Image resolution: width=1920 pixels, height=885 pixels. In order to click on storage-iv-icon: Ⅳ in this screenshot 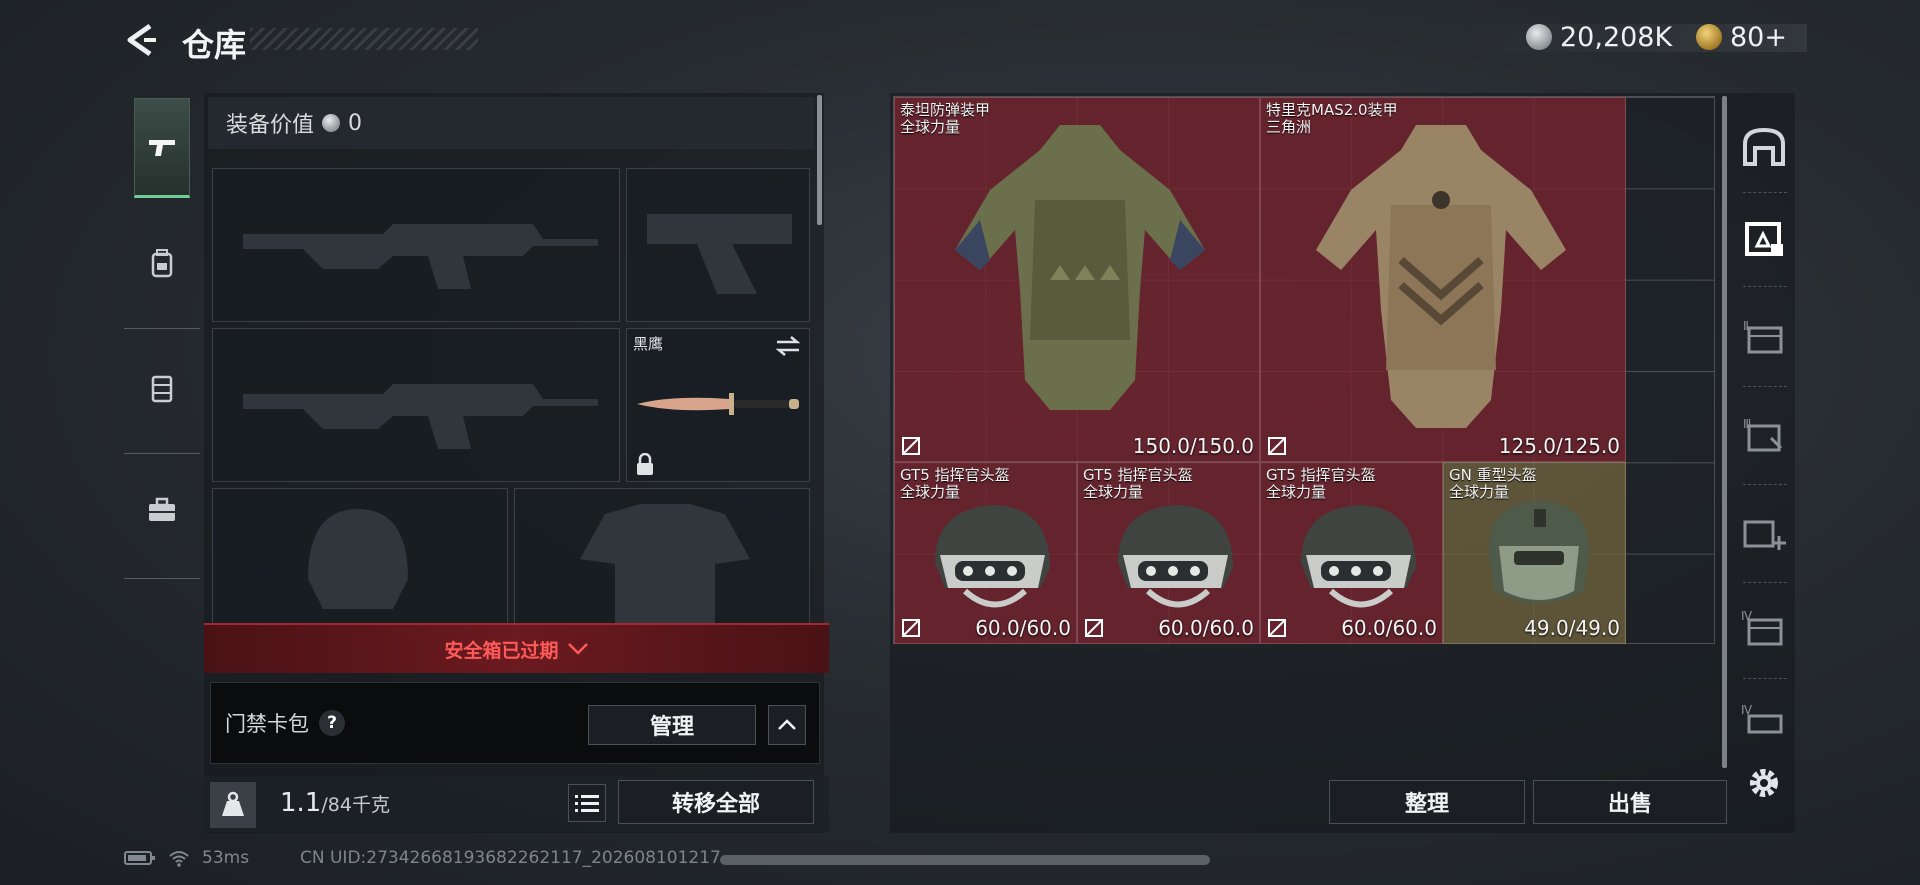, I will do `click(1764, 629)`.